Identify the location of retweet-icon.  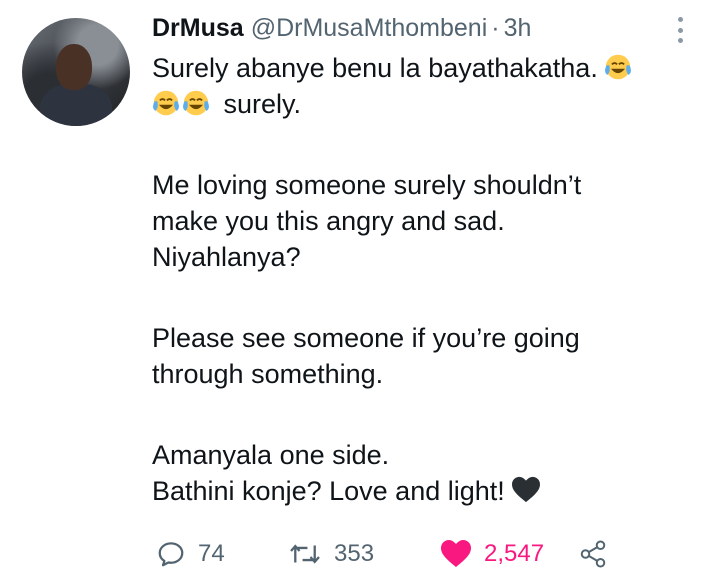
(305, 554).